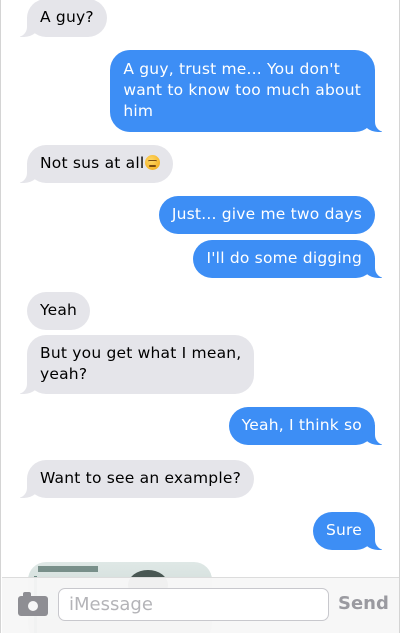  What do you see at coordinates (128, 479) in the screenshot?
I see `message-received: Want to see an example?` at bounding box center [128, 479].